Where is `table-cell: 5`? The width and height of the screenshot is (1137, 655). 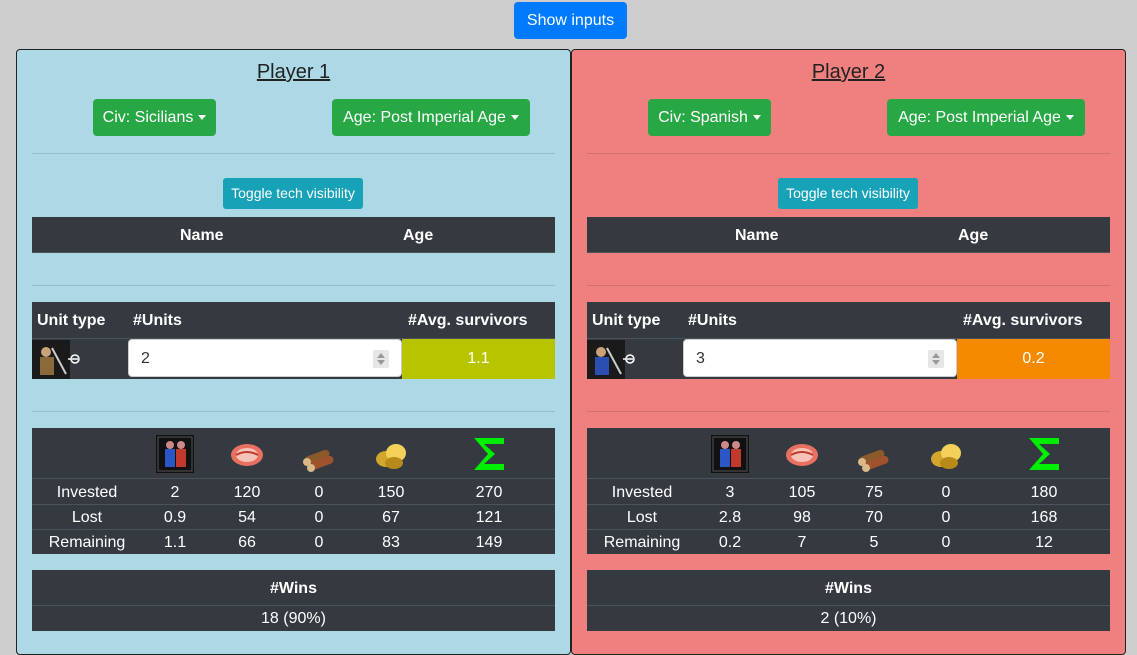
table-cell: 5 is located at coordinates (874, 542).